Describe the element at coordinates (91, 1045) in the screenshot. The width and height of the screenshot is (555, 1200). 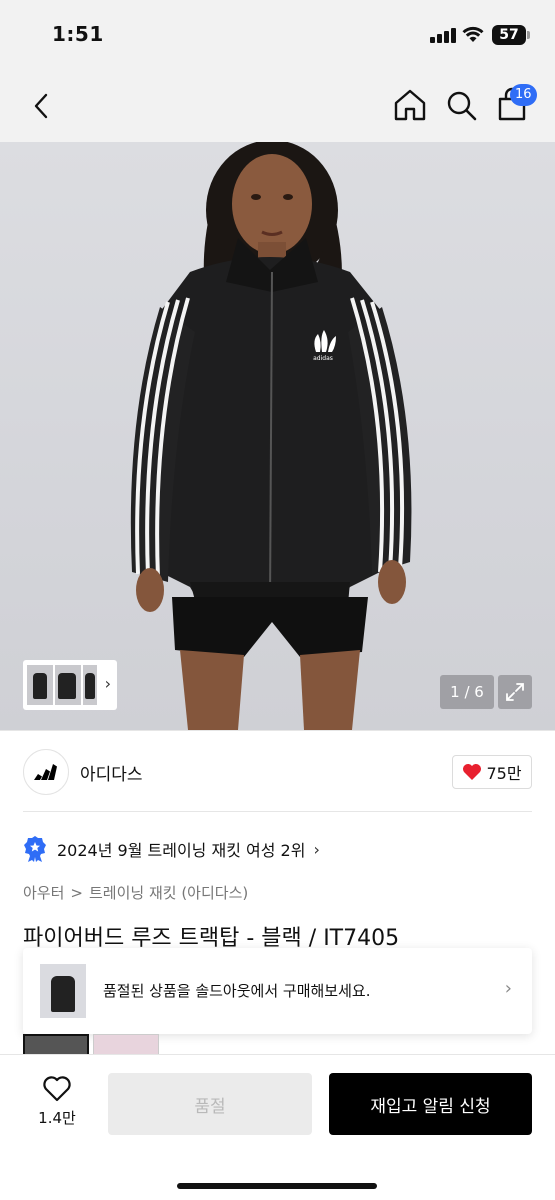
I see `color-option-list` at that location.